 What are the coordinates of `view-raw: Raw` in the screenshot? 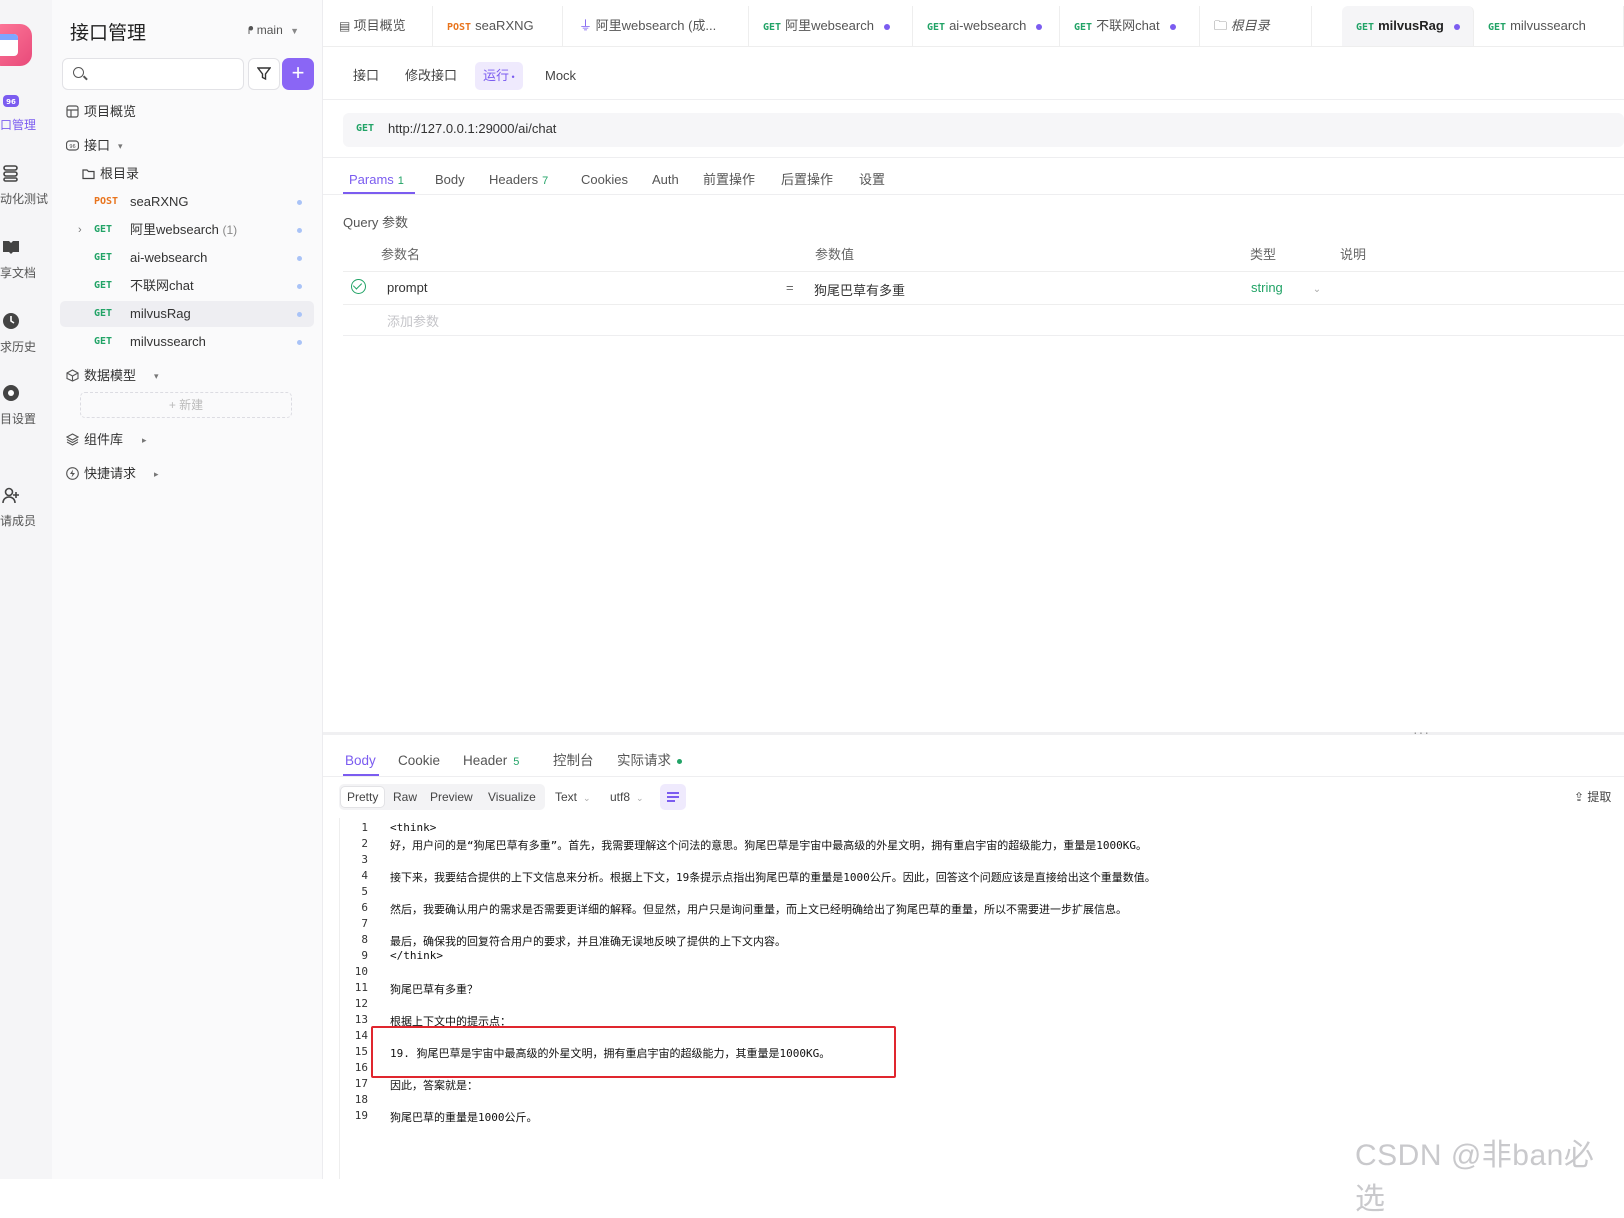 It's located at (405, 797).